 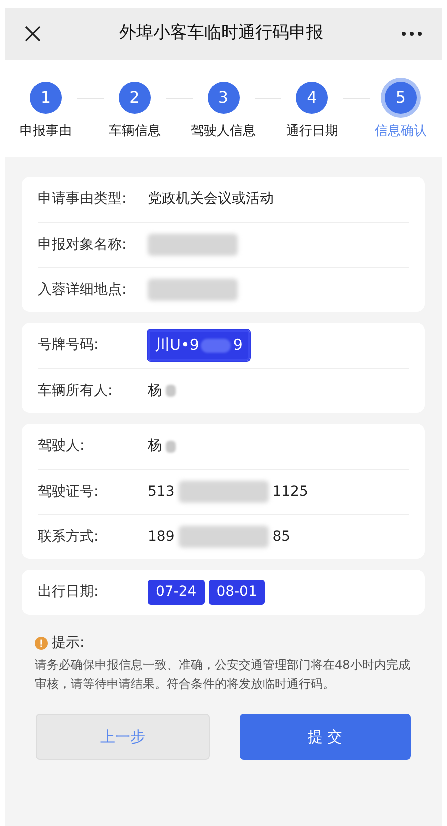 What do you see at coordinates (46, 112) in the screenshot?
I see `step-tab: 1 申报事由` at bounding box center [46, 112].